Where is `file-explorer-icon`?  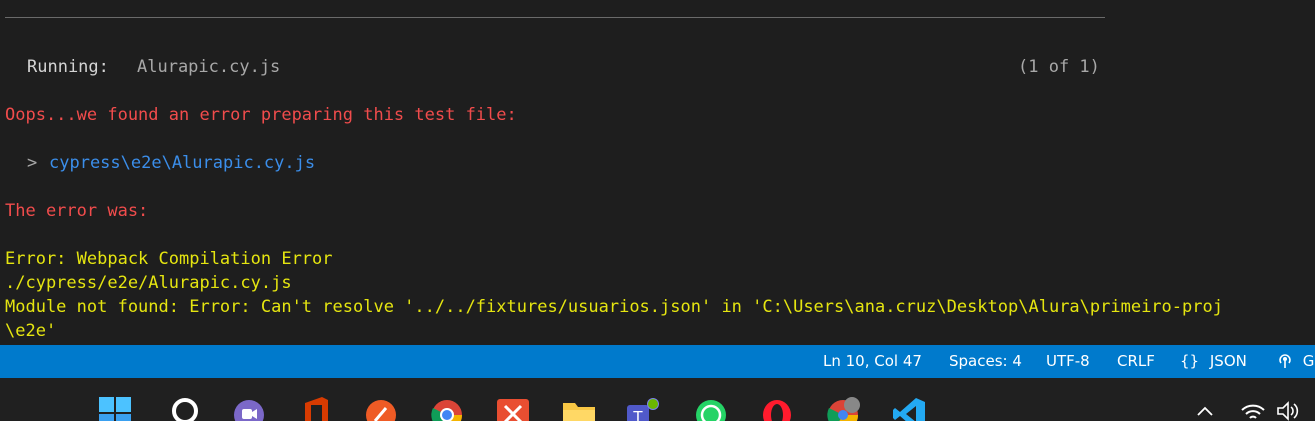
file-explorer-icon is located at coordinates (579, 408).